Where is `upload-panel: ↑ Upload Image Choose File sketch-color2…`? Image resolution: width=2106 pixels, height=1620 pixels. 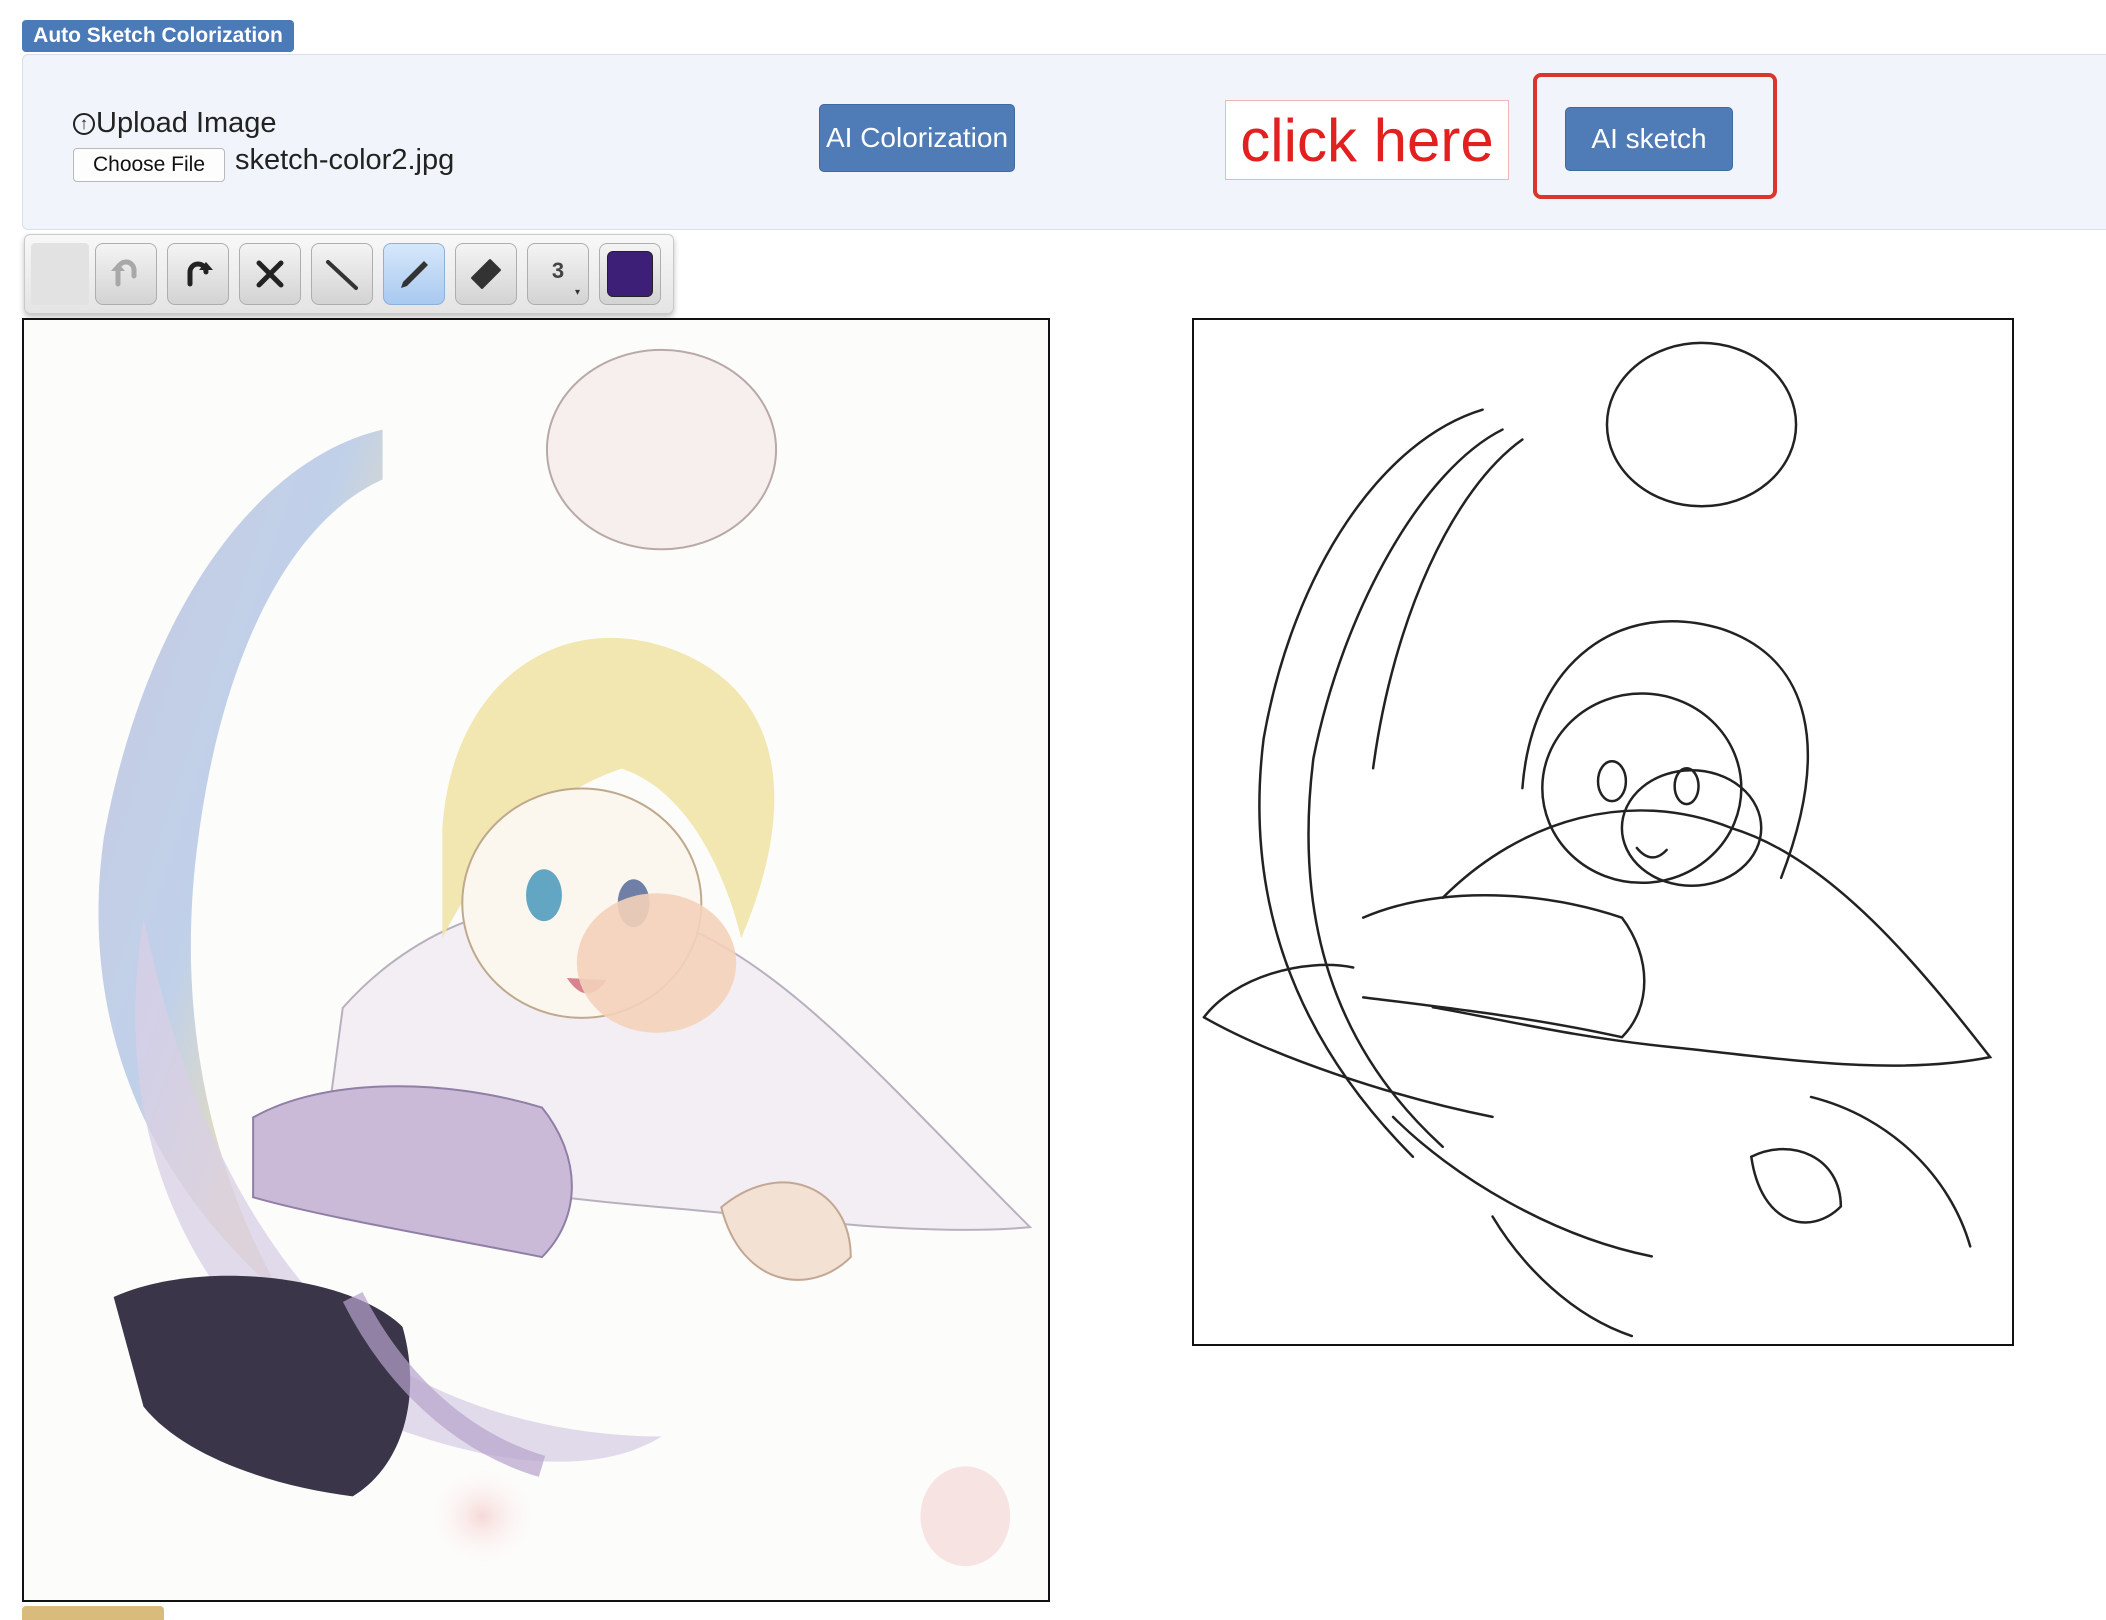
upload-panel: ↑ Upload Image Choose File sketch-color2… is located at coordinates (1064, 142).